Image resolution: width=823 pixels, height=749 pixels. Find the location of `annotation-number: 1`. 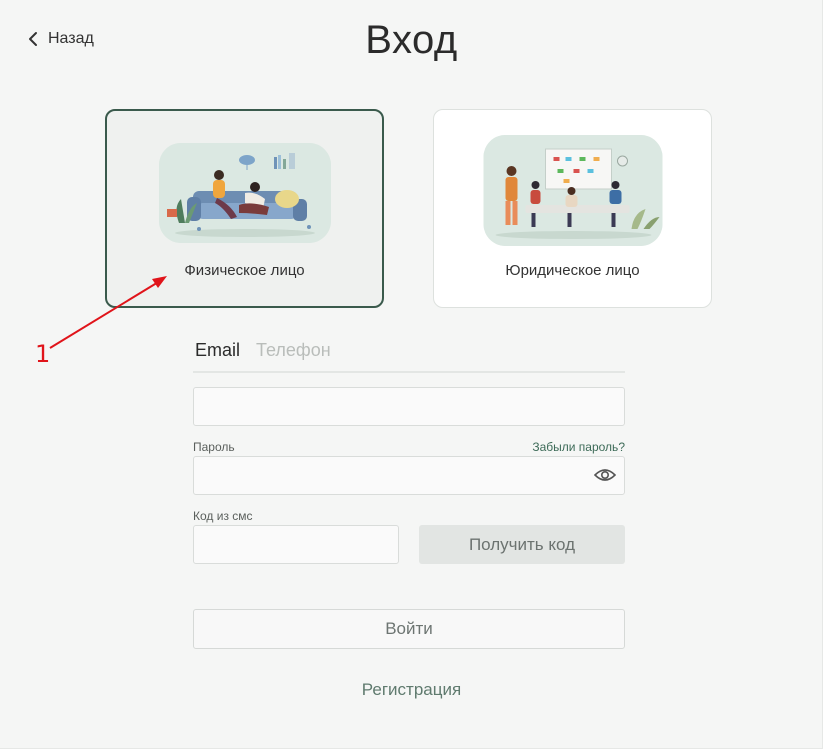

annotation-number: 1 is located at coordinates (43, 354).